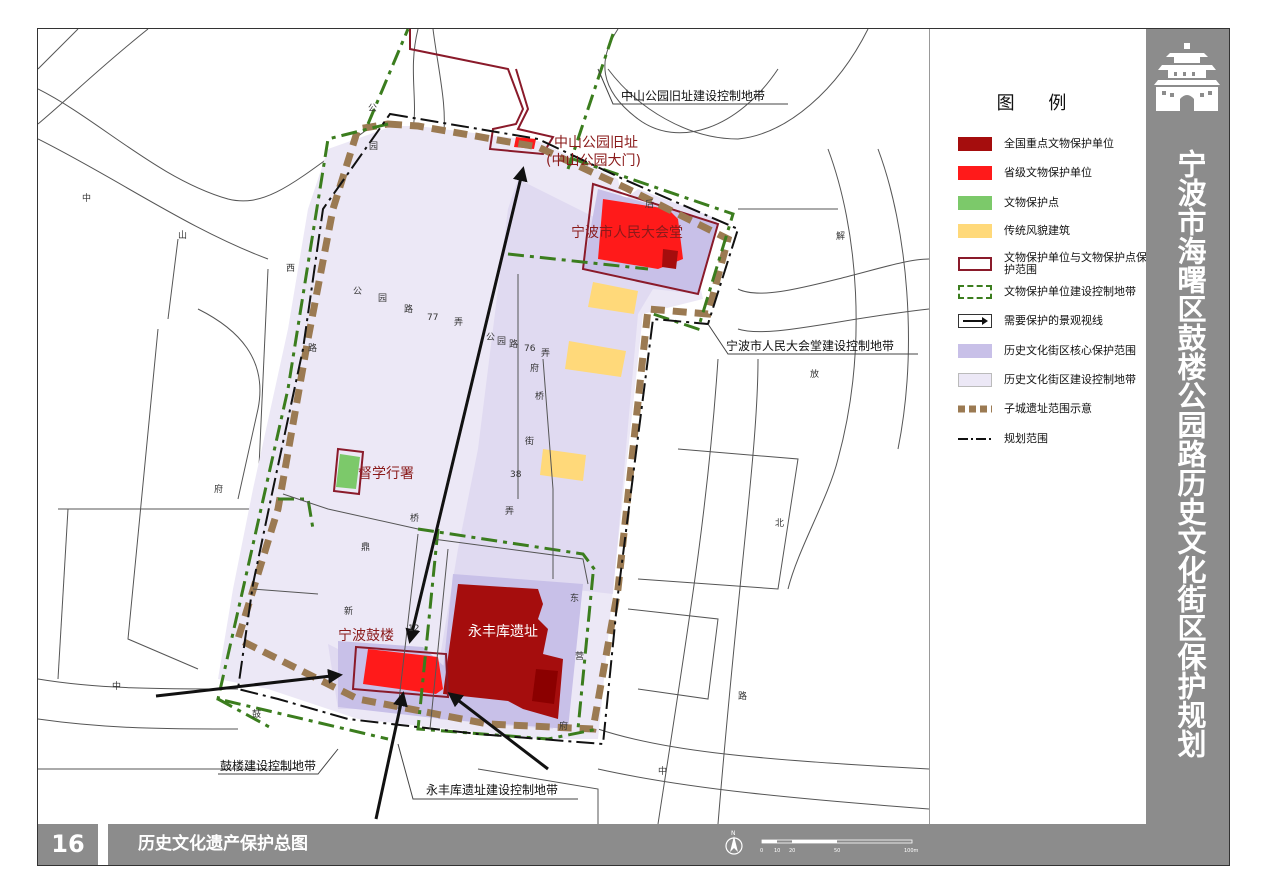  I want to click on great-hall-annex, so click(670, 259).